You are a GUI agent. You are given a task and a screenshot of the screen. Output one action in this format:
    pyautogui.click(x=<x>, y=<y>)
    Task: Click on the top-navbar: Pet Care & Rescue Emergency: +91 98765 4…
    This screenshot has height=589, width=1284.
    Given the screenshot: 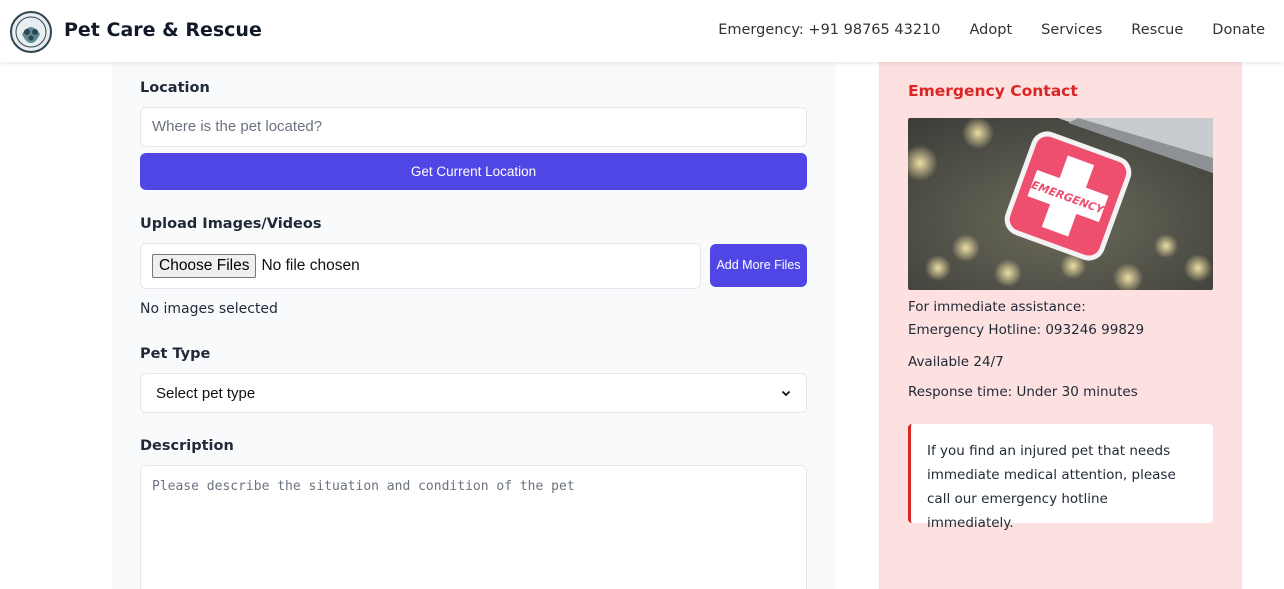 What is the action you would take?
    pyautogui.click(x=642, y=31)
    